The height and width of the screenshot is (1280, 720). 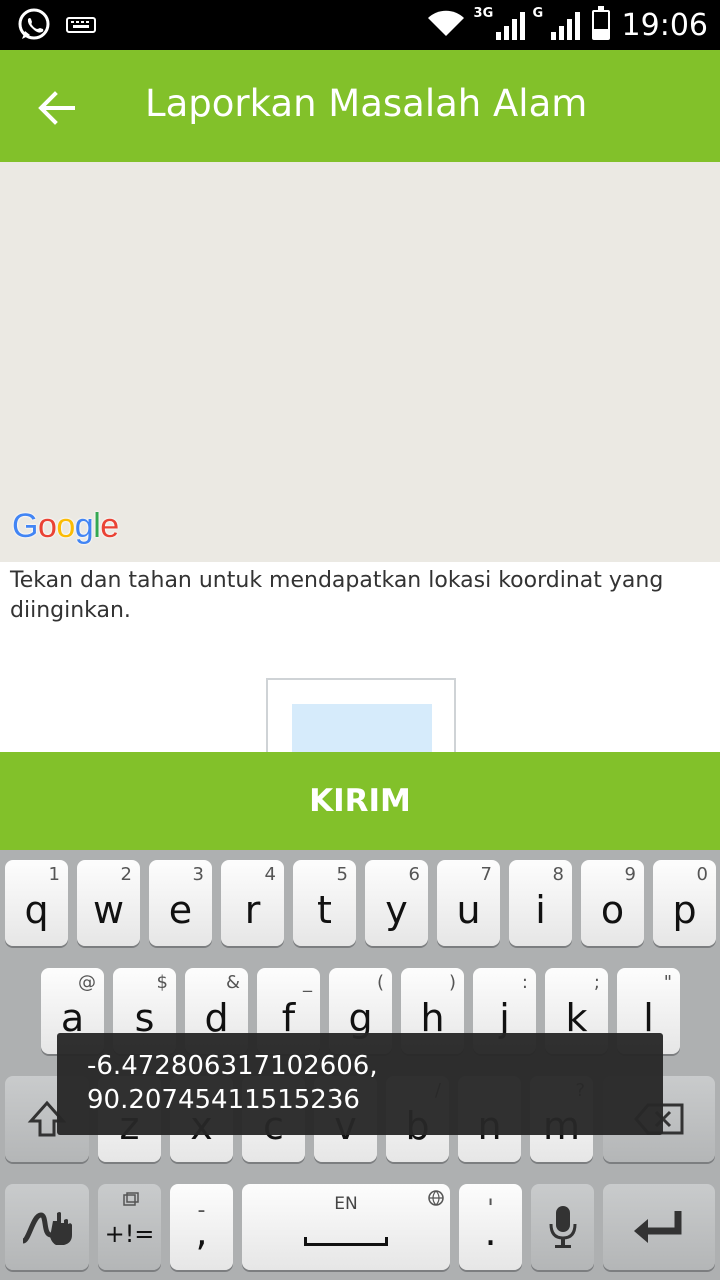 I want to click on signal-3g-icon: 3G, so click(x=499, y=23).